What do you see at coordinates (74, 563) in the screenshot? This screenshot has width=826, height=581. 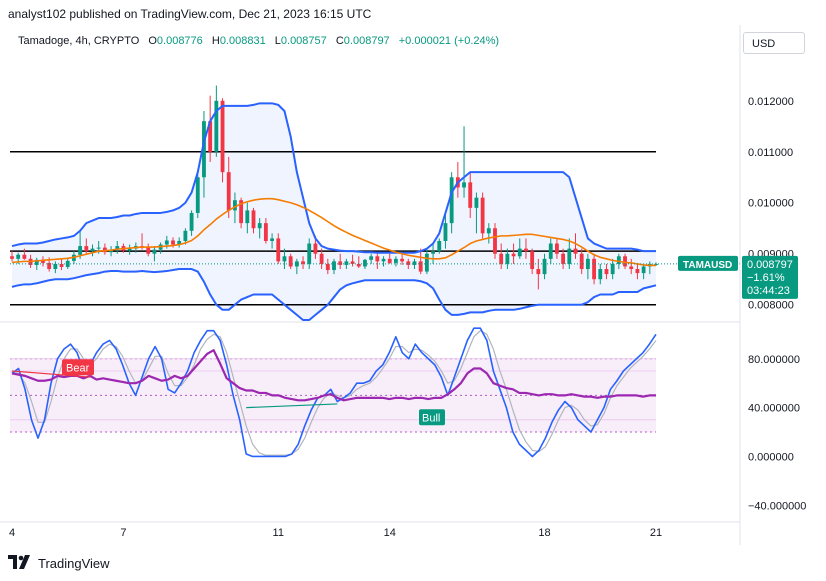 I see `footer-brand: TradingView` at bounding box center [74, 563].